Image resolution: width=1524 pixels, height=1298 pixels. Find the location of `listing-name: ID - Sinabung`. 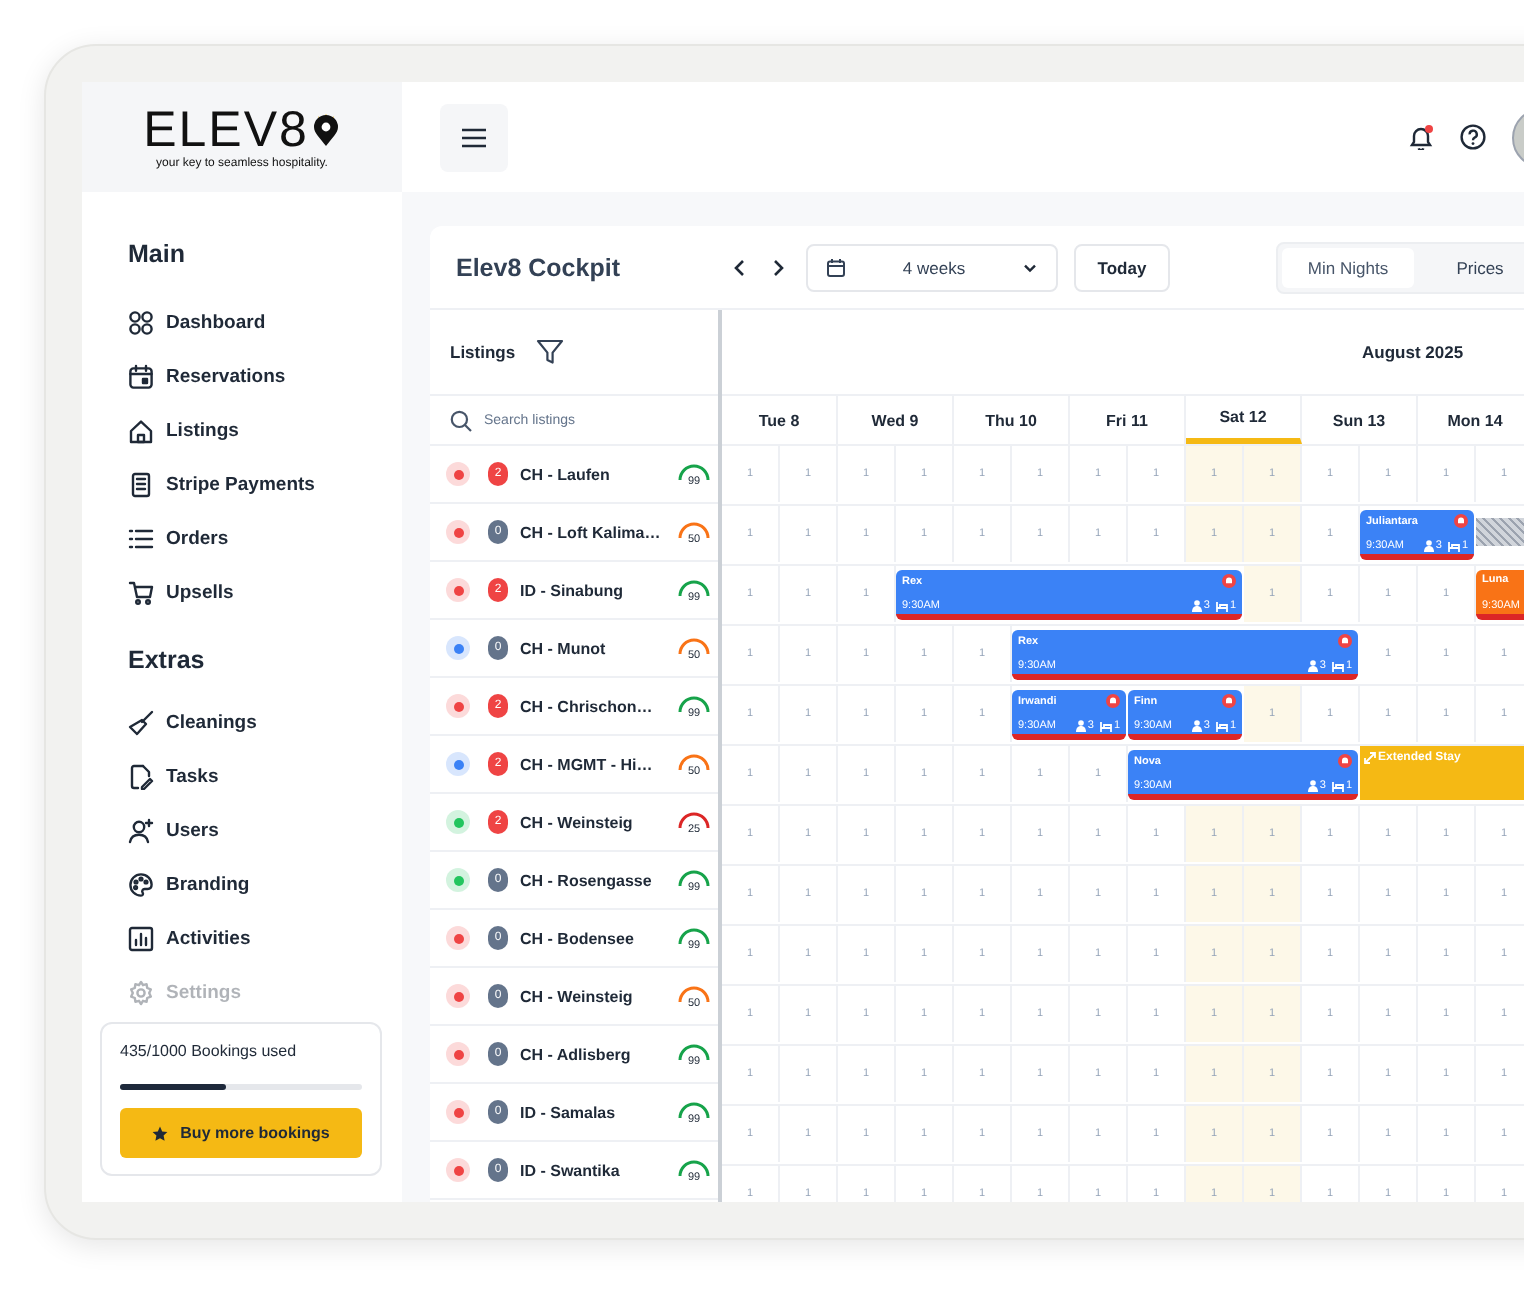

listing-name: ID - Sinabung is located at coordinates (598, 590).